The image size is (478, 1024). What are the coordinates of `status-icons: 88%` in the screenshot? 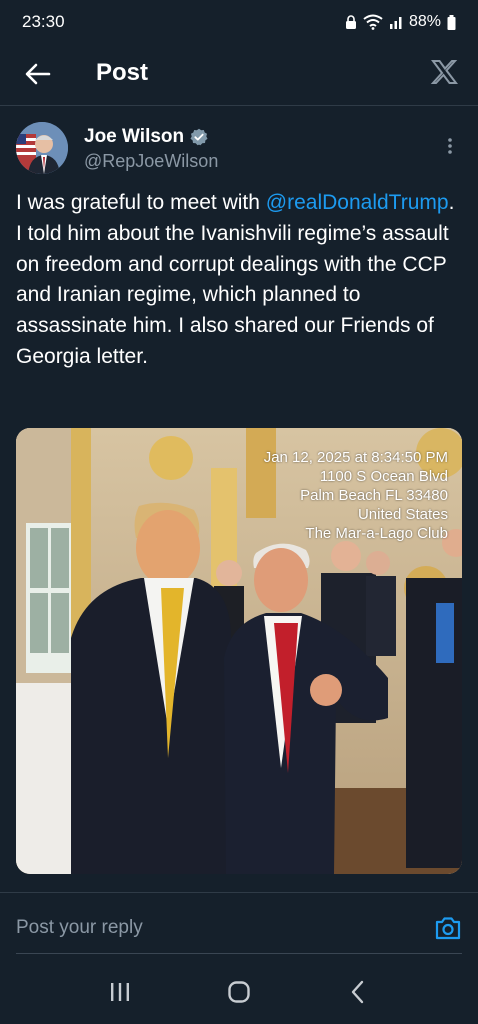 It's located at (400, 22).